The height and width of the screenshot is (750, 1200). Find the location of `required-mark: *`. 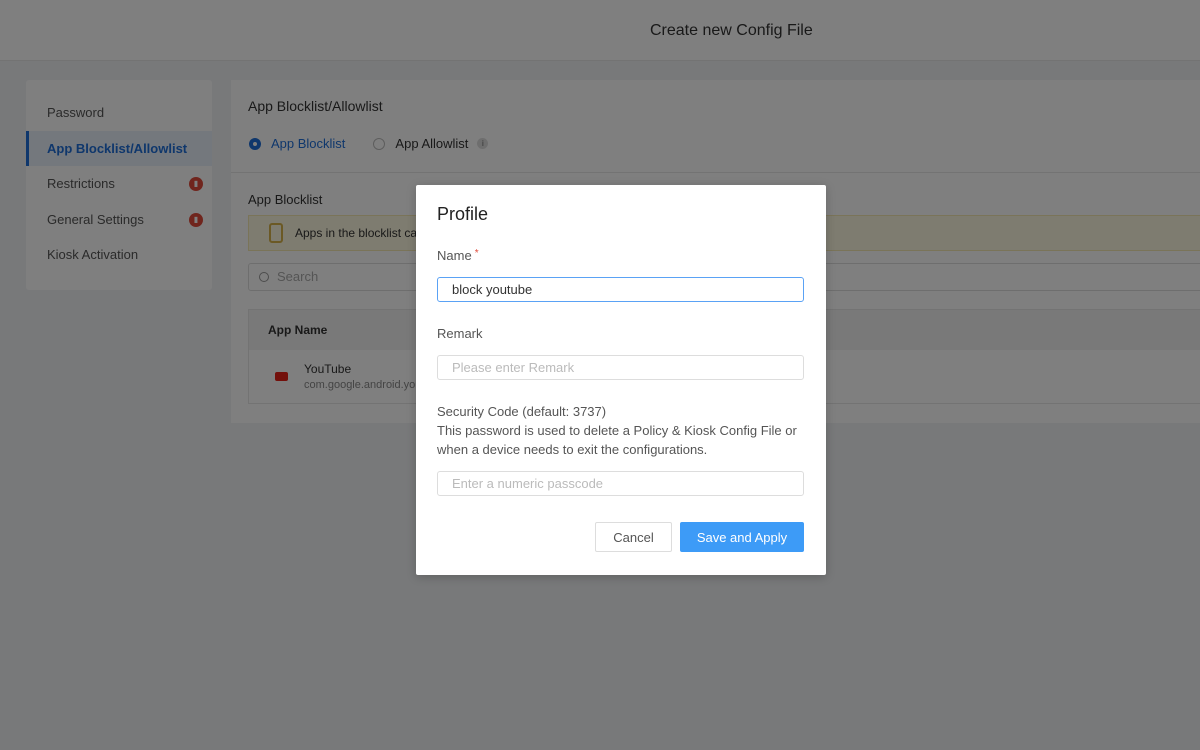

required-mark: * is located at coordinates (476, 253).